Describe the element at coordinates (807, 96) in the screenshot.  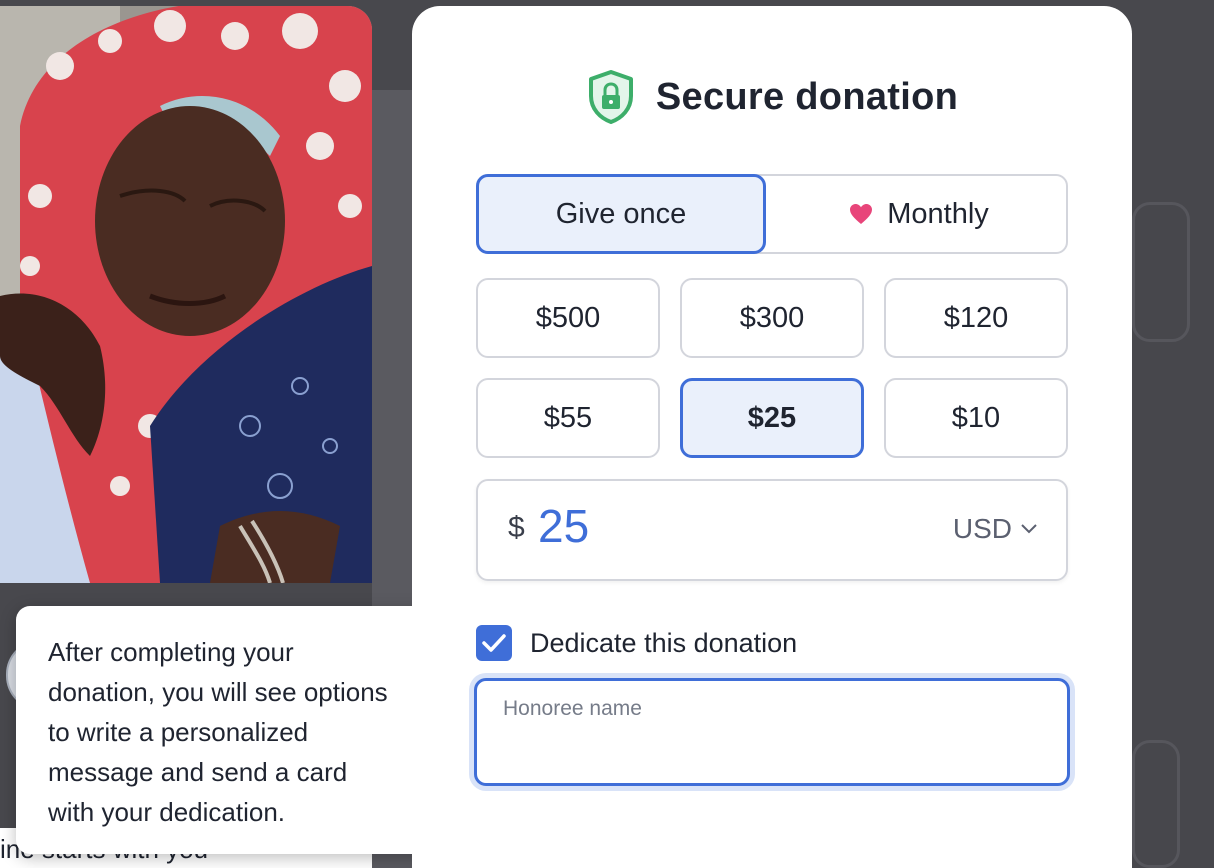
I see `modal-title: Secure donation` at that location.